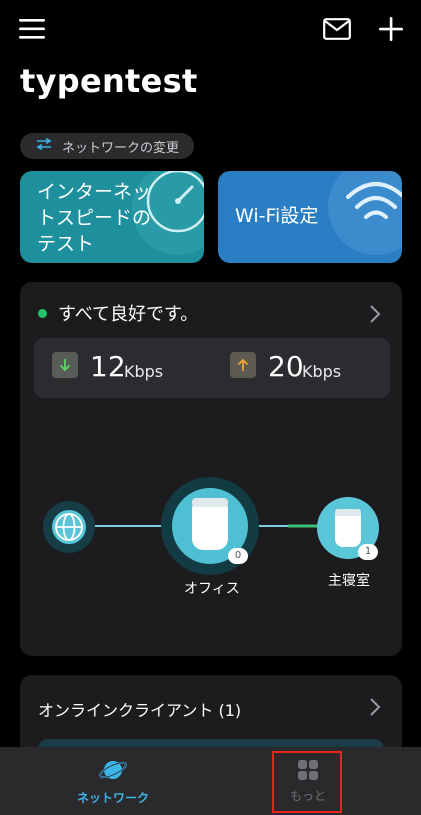  Describe the element at coordinates (33, 29) in the screenshot. I see `hamburger-menu-icon` at that location.